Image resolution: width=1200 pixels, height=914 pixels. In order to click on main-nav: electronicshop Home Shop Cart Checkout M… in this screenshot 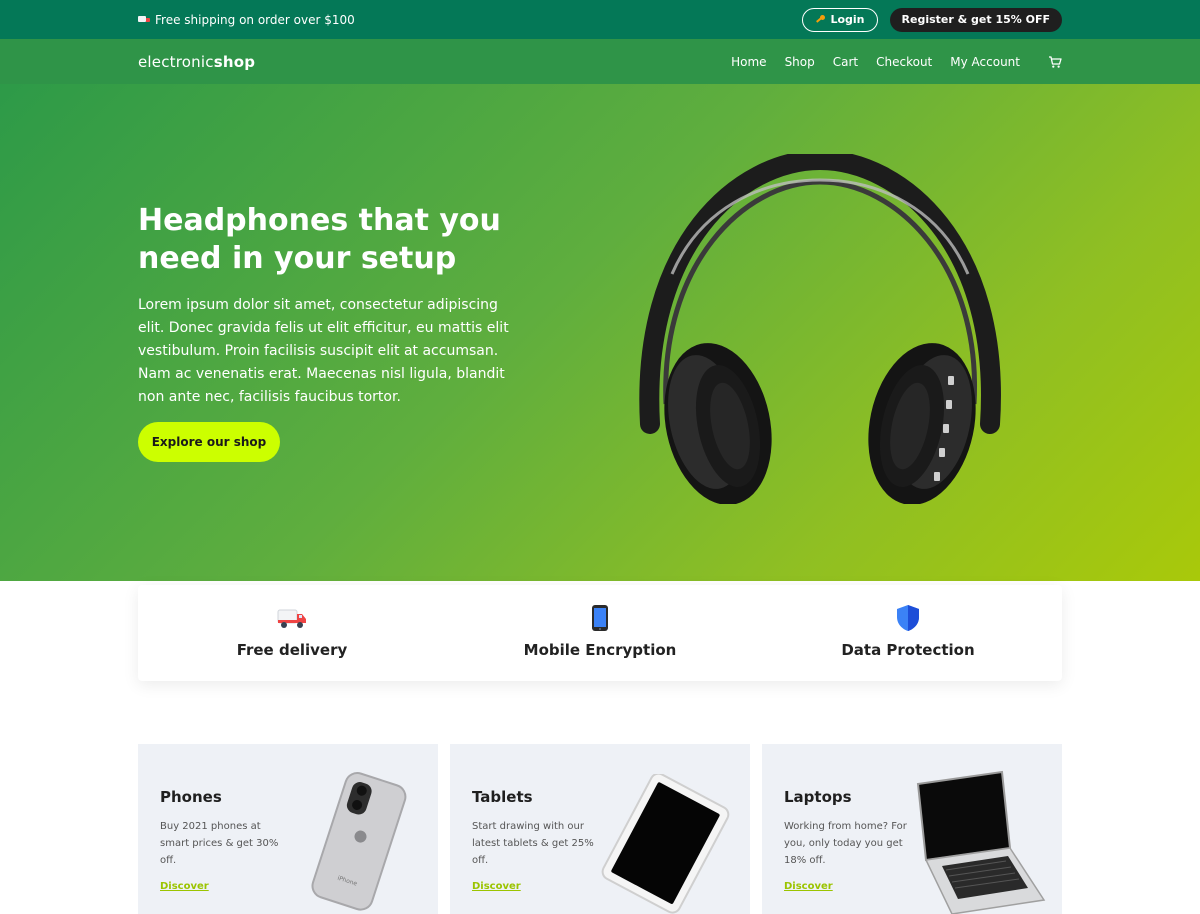, I will do `click(600, 61)`.